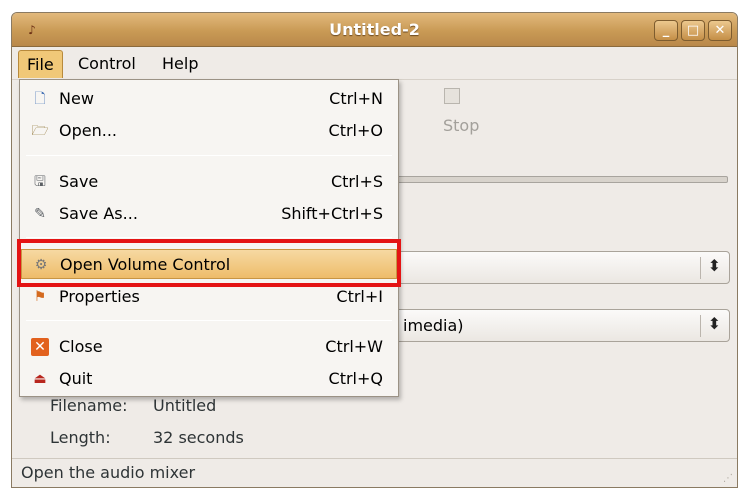 This screenshot has height=488, width=739. I want to click on length-value: 32 seconds, so click(198, 437).